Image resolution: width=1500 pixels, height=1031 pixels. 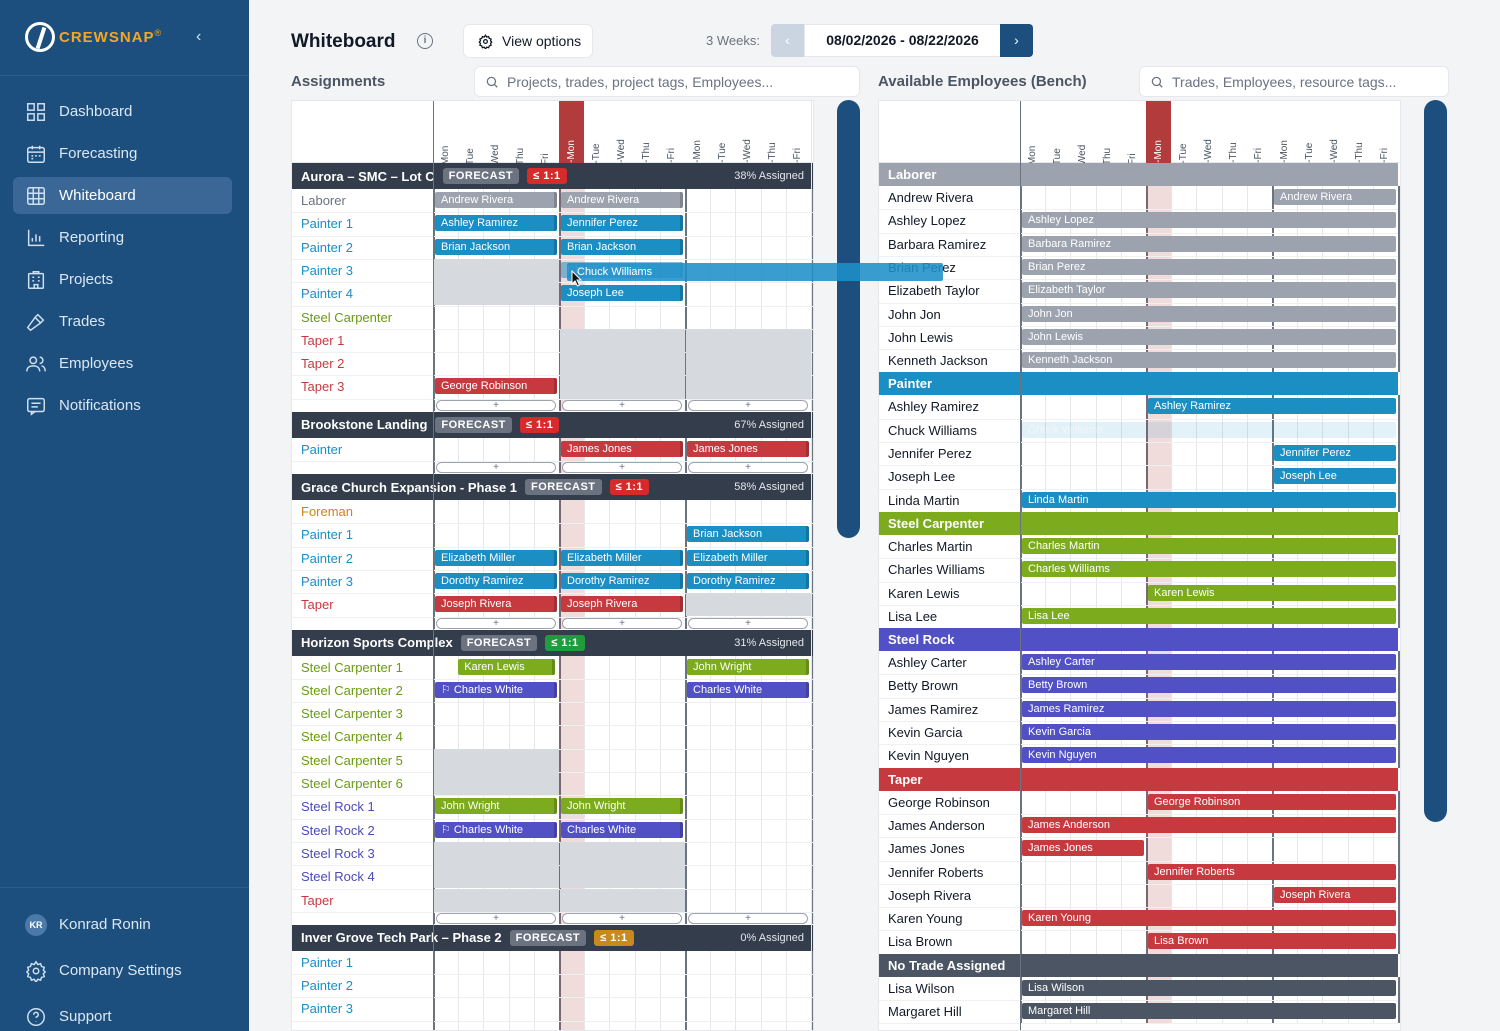 What do you see at coordinates (925, 1011) in the screenshot?
I see `bench-employee-name: Margaret Hill` at bounding box center [925, 1011].